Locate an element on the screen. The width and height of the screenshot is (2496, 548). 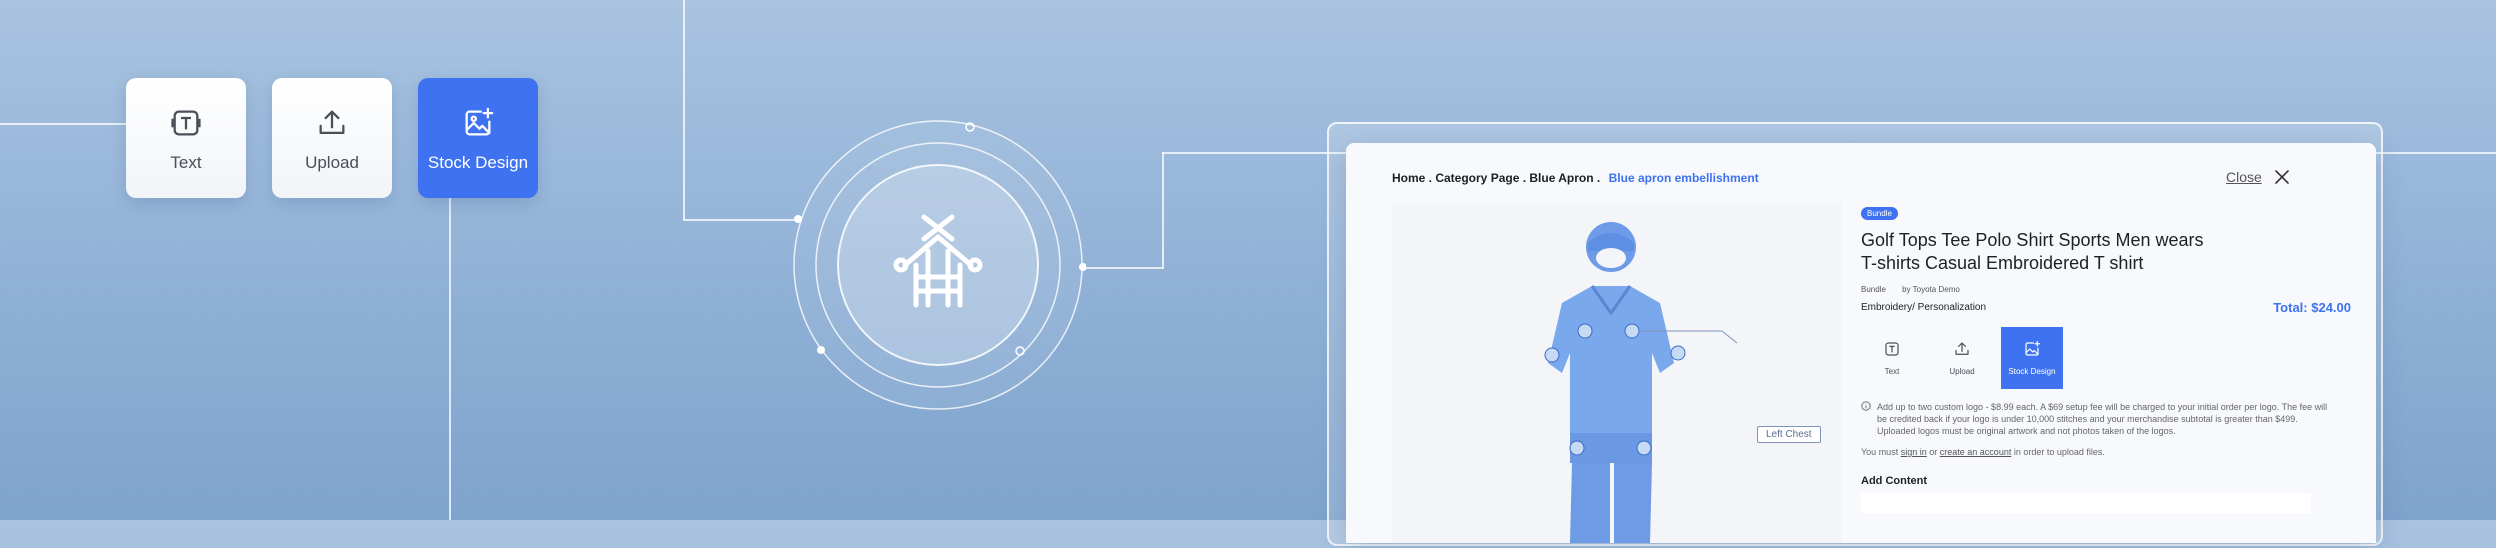
panel-upload-tab-label: Upload is located at coordinates (1962, 371).